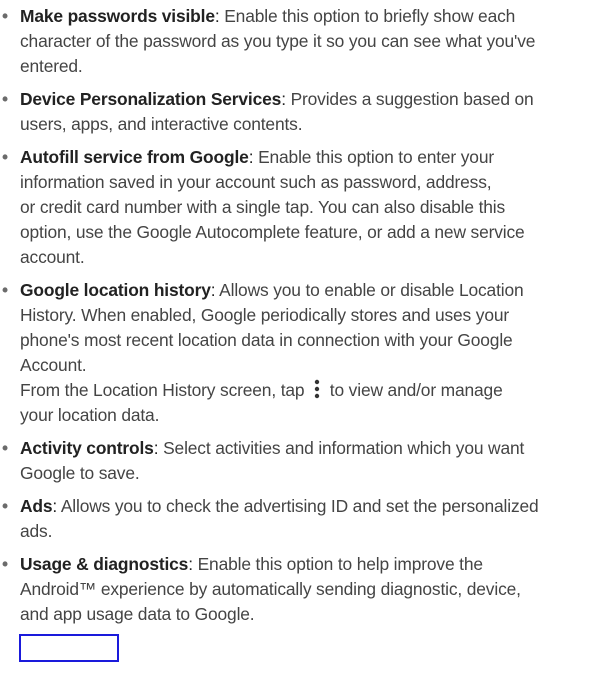  I want to click on item-desc-line: Allows you to enable or disable Location, so click(371, 290).